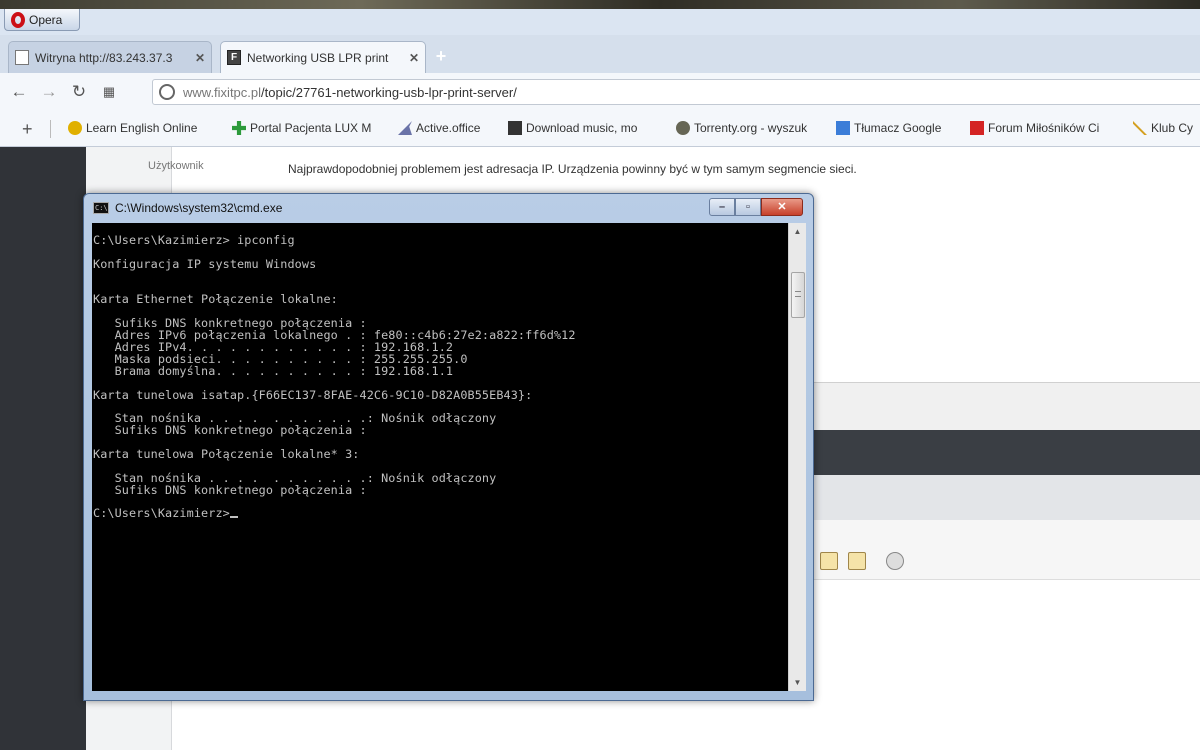  What do you see at coordinates (167, 92) in the screenshot?
I see `site-info-icon` at bounding box center [167, 92].